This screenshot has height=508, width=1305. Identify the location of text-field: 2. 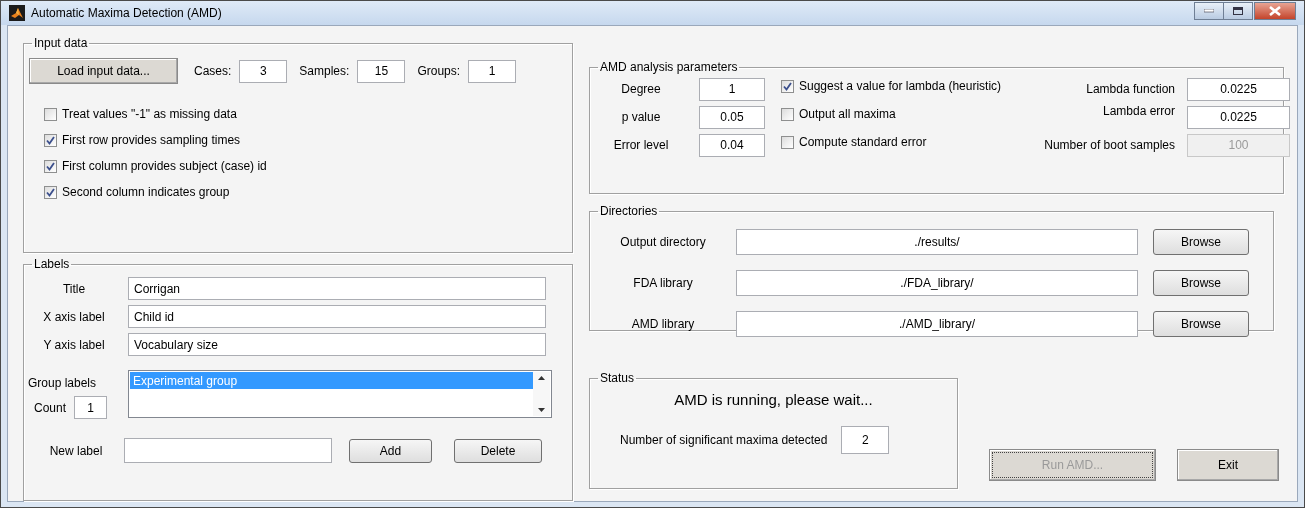
(865, 440).